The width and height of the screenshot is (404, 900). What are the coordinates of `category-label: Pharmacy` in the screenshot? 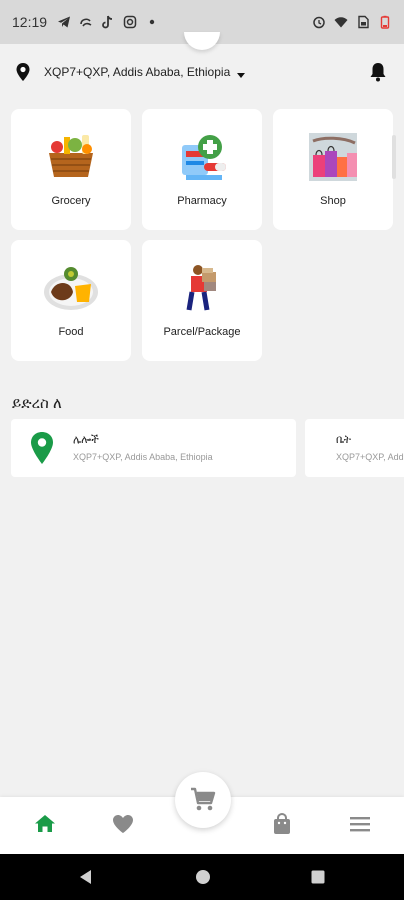 It's located at (202, 201).